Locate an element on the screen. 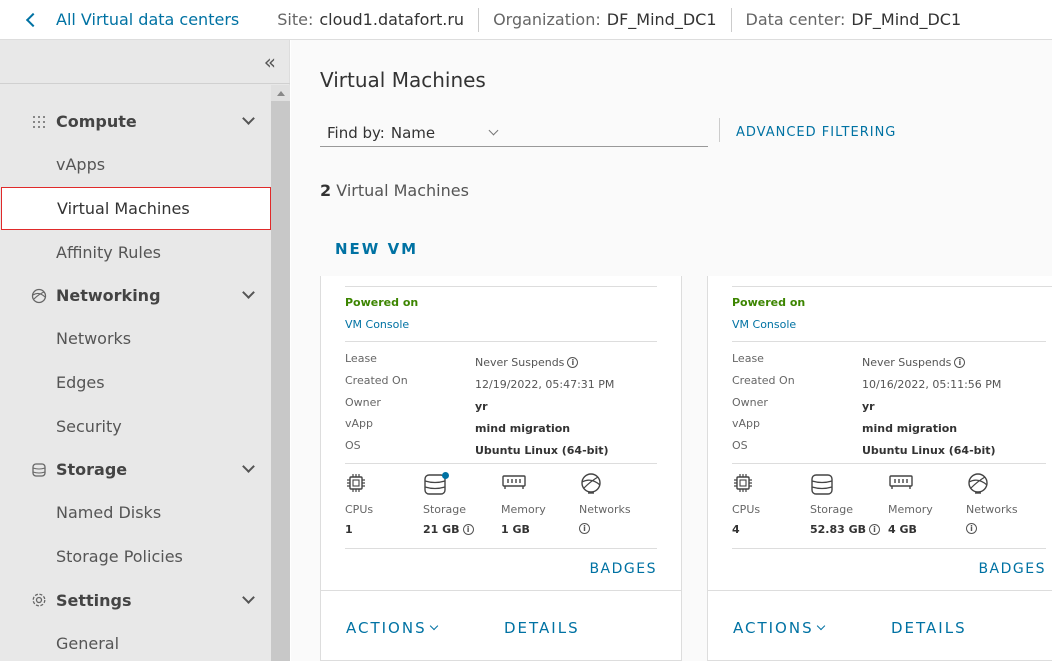 The image size is (1052, 661). lease-value: Never Suspends i is located at coordinates (914, 363).